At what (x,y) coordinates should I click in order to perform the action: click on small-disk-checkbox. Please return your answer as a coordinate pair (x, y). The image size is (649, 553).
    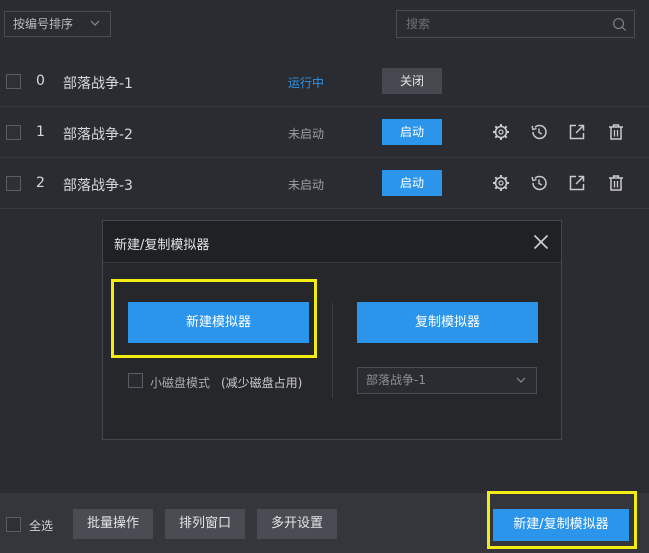
    Looking at the image, I should click on (135, 380).